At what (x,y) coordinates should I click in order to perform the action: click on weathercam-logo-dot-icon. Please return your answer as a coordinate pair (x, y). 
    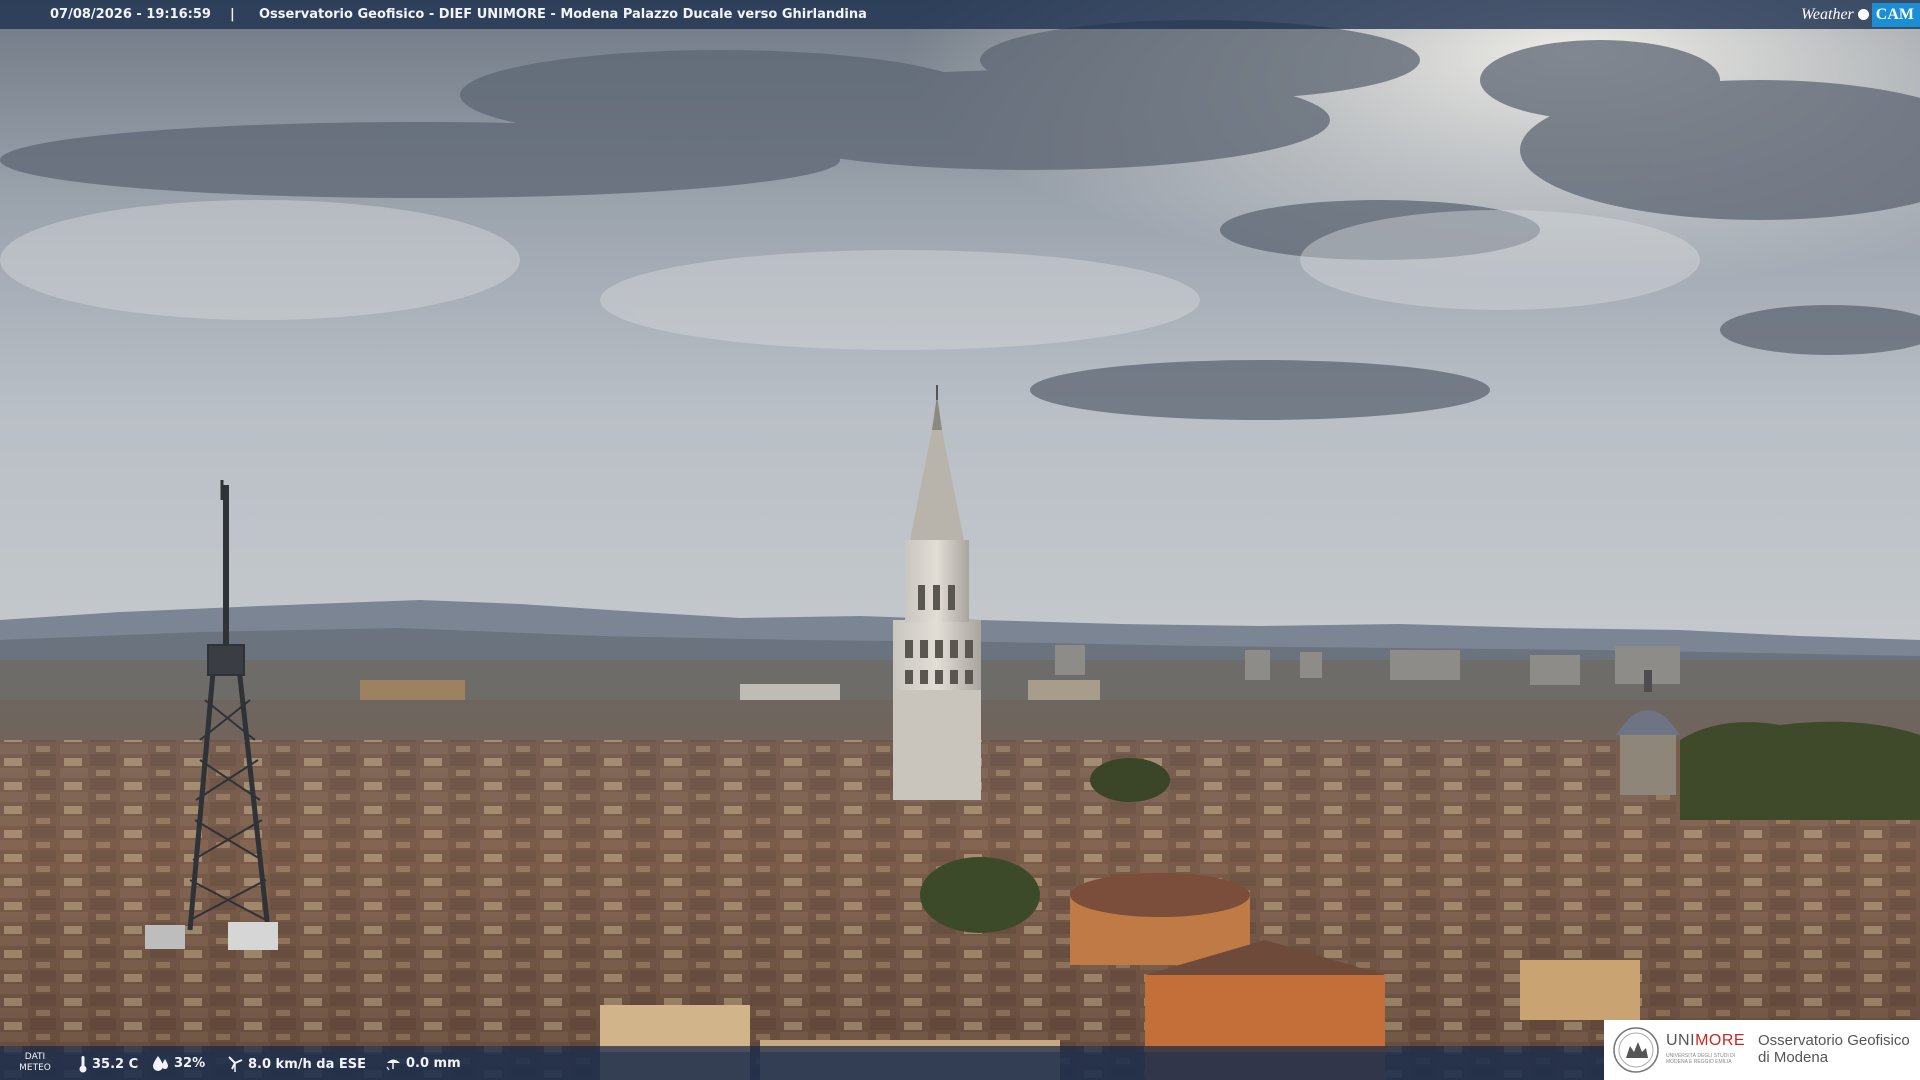
    Looking at the image, I should click on (1863, 14).